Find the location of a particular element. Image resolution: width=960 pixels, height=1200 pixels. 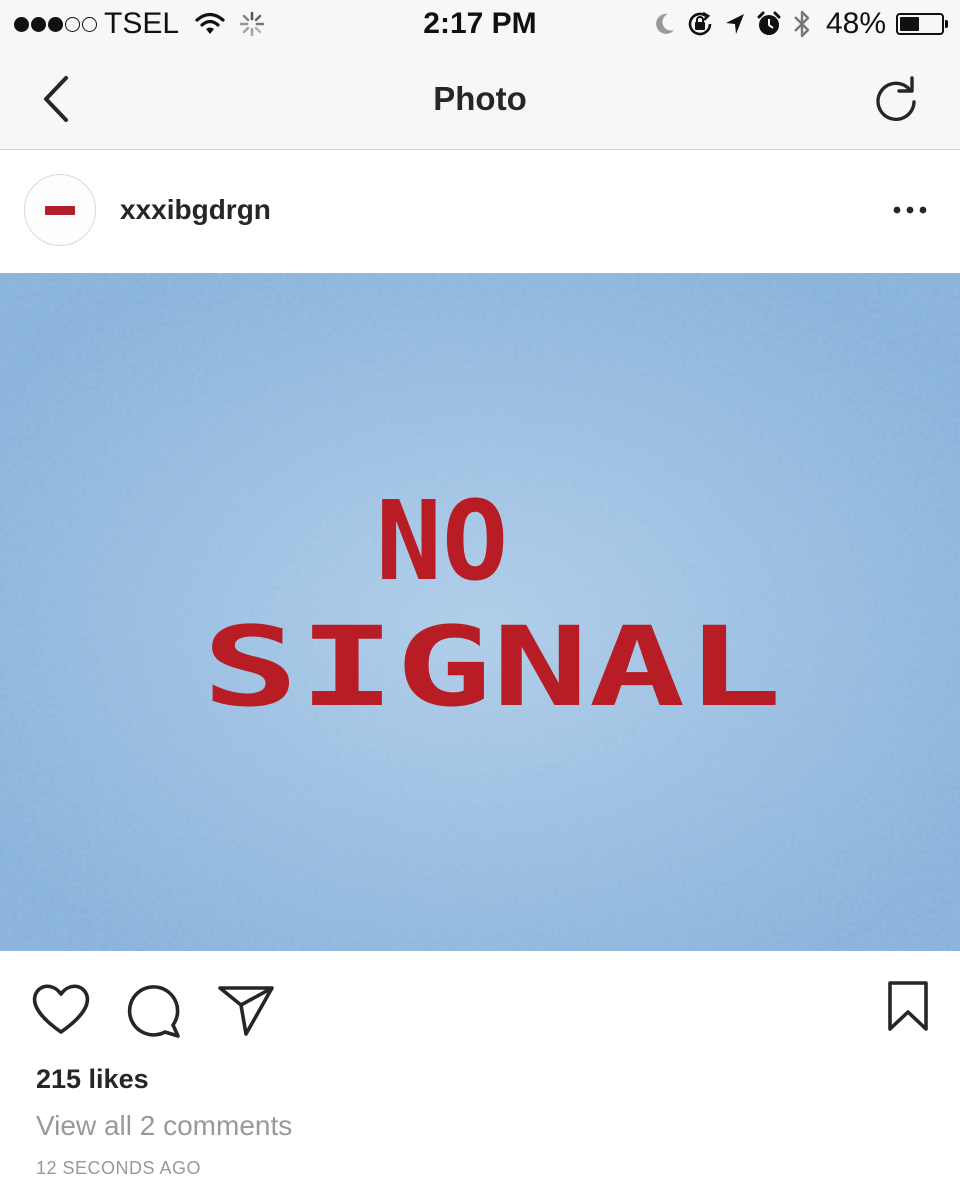

location-arrow-icon is located at coordinates (734, 24).